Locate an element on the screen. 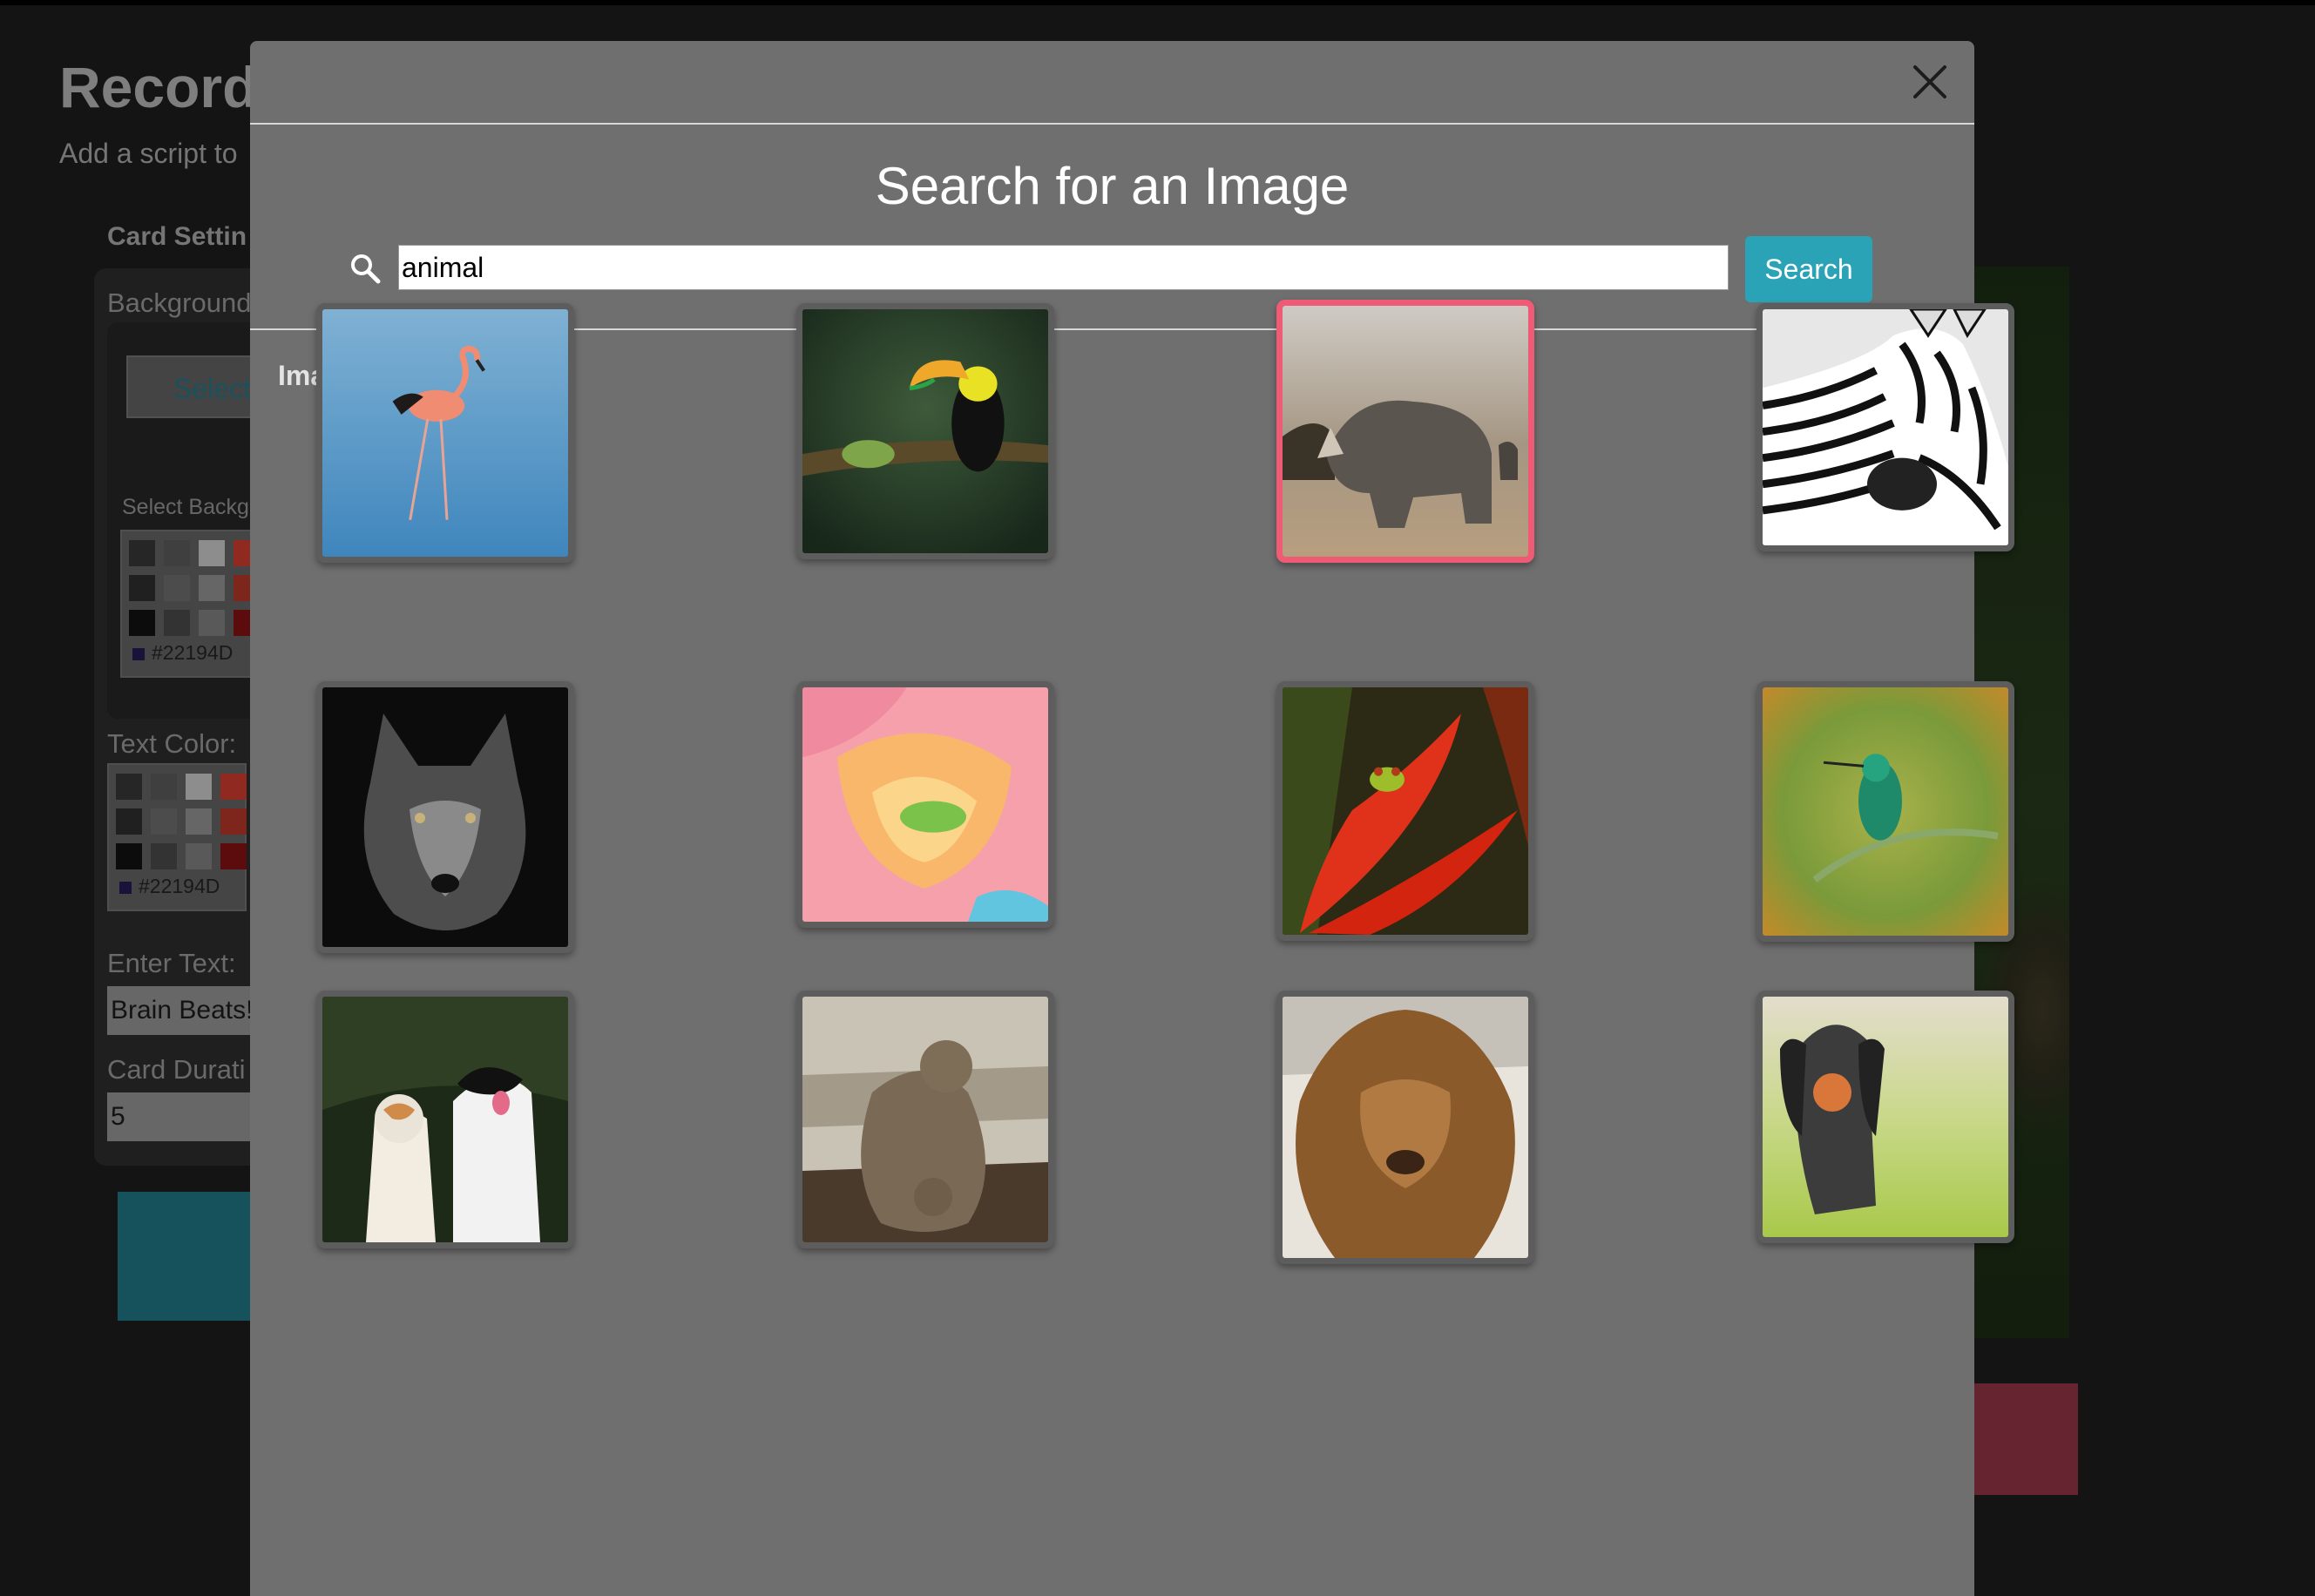 This screenshot has width=2315, height=1596. image-result-flamingo is located at coordinates (445, 433).